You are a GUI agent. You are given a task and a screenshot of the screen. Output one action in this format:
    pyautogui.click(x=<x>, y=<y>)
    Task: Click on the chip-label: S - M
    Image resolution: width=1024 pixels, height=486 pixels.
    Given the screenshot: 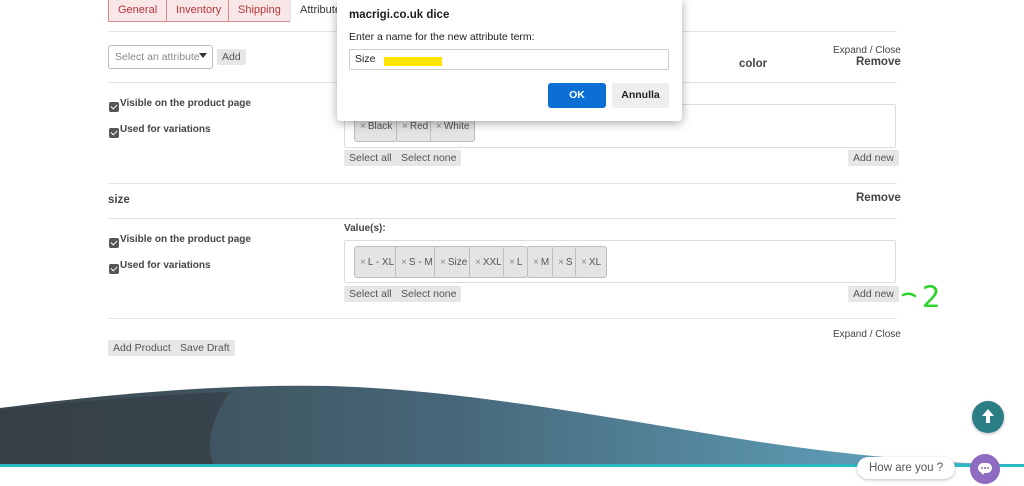 What is the action you would take?
    pyautogui.click(x=420, y=262)
    